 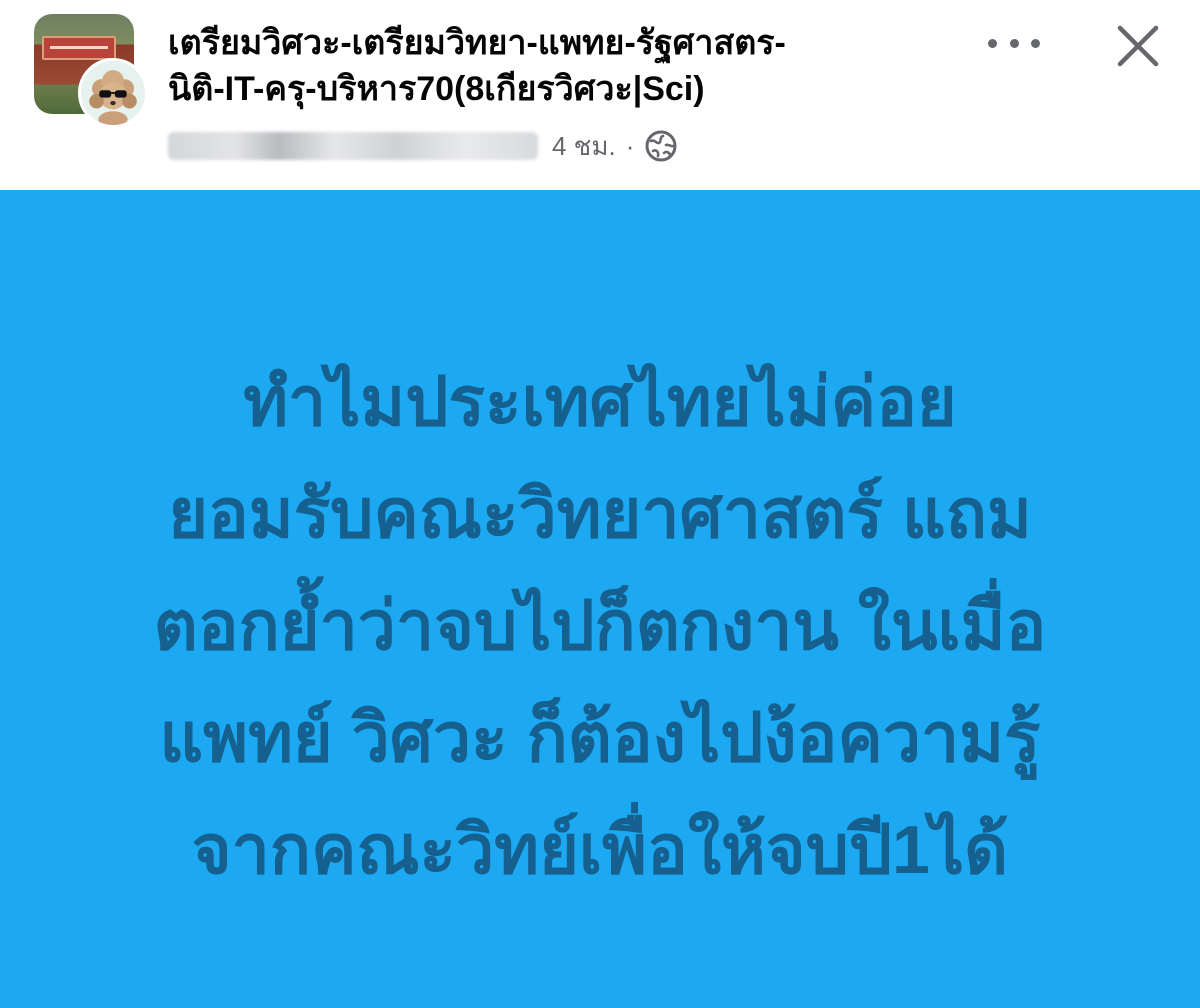 What do you see at coordinates (1138, 46) in the screenshot?
I see `close-icon` at bounding box center [1138, 46].